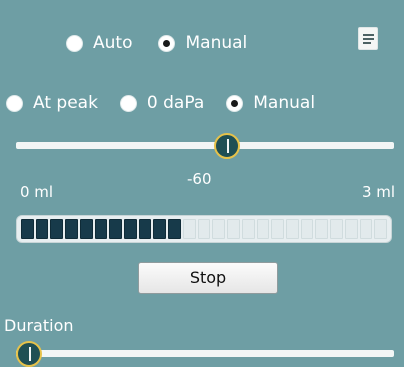 The width and height of the screenshot is (404, 367). I want to click on scale-min-label: 0 ml, so click(37, 192).